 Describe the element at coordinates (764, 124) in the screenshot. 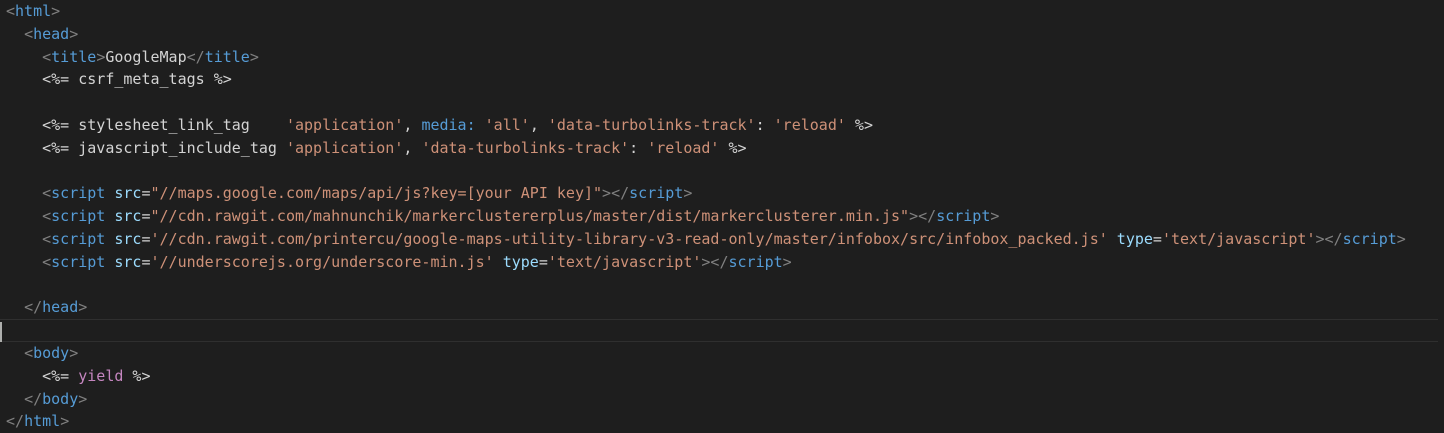

I see `code-token: :` at that location.